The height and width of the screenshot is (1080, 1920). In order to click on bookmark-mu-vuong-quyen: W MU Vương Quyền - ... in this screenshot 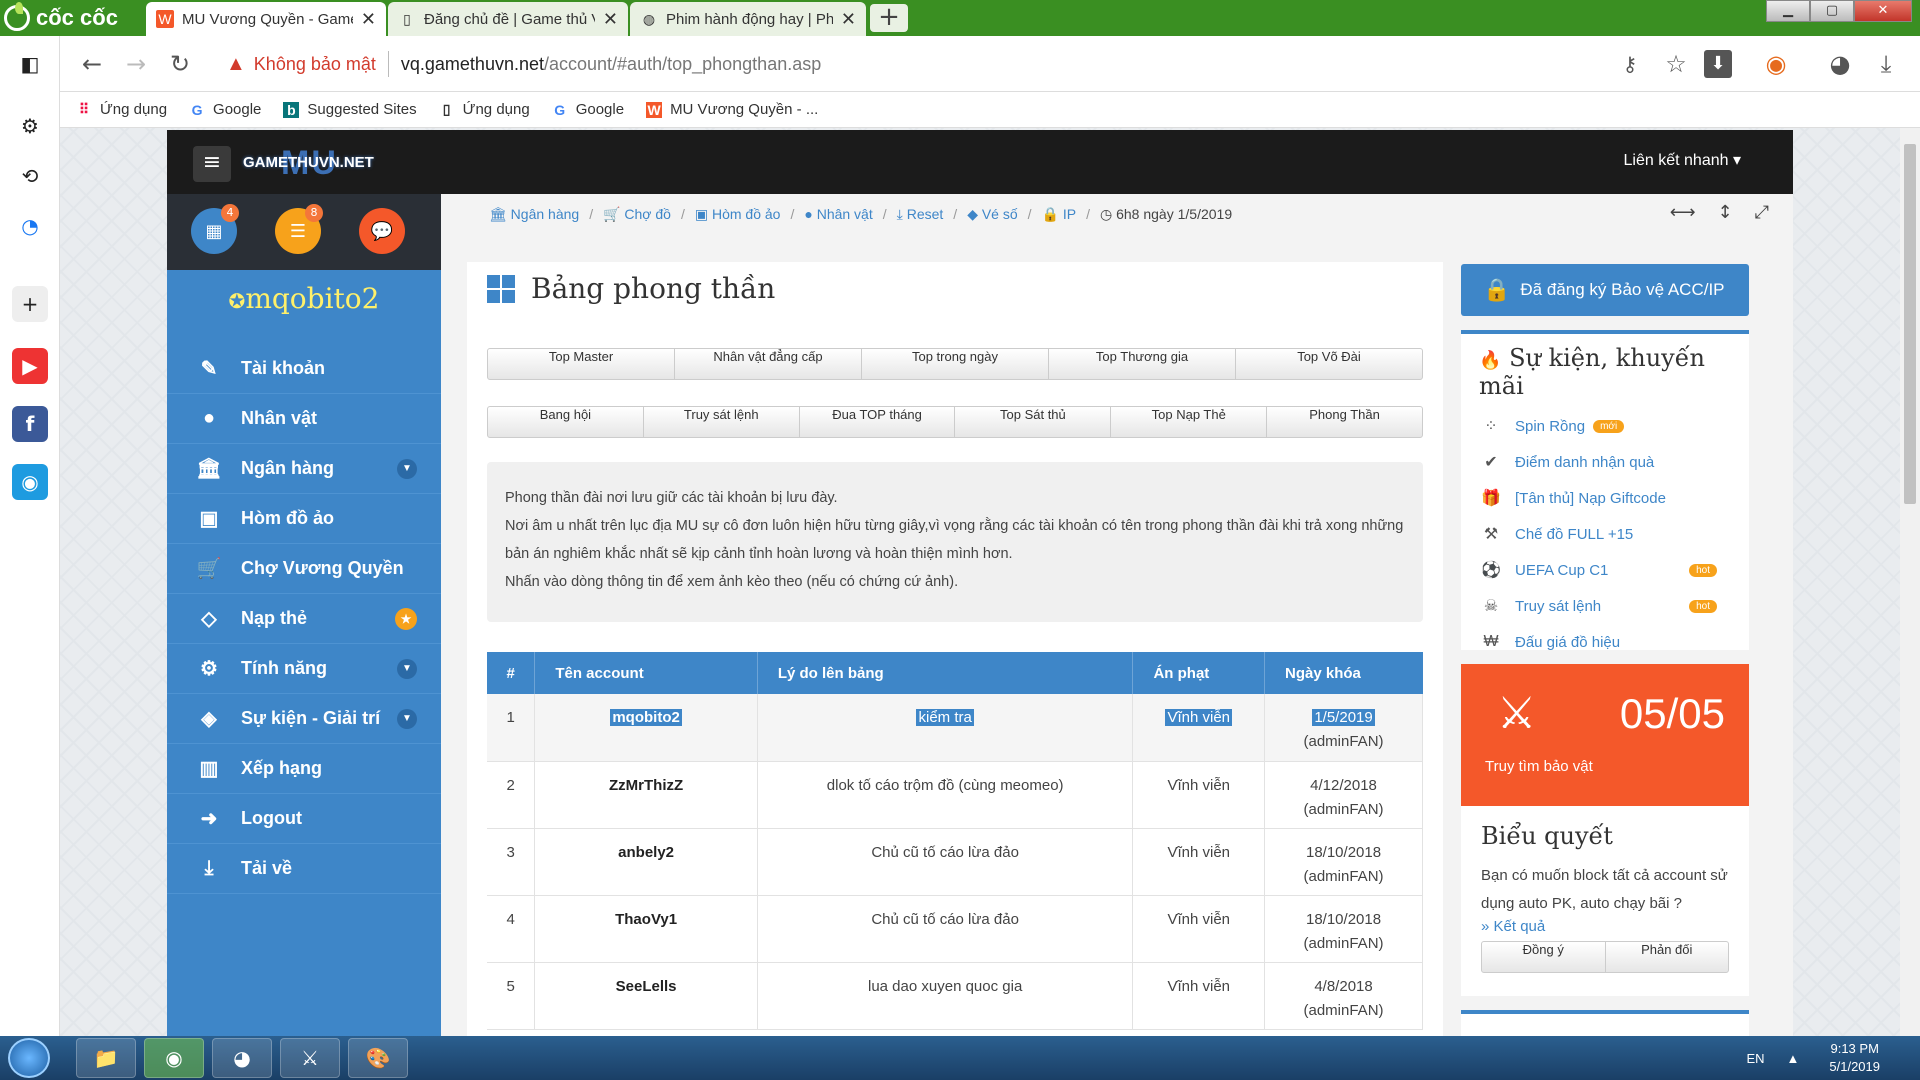, I will do `click(732, 109)`.